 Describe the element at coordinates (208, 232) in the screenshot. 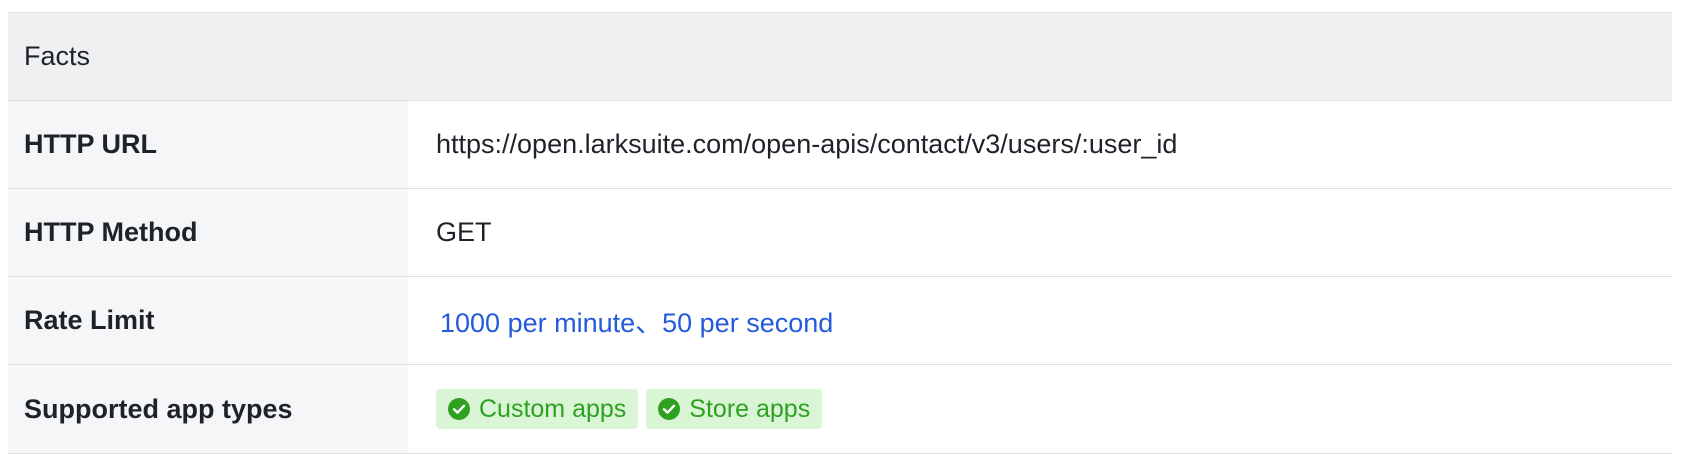

I see `facts-key-http-method: HTTP Method` at that location.